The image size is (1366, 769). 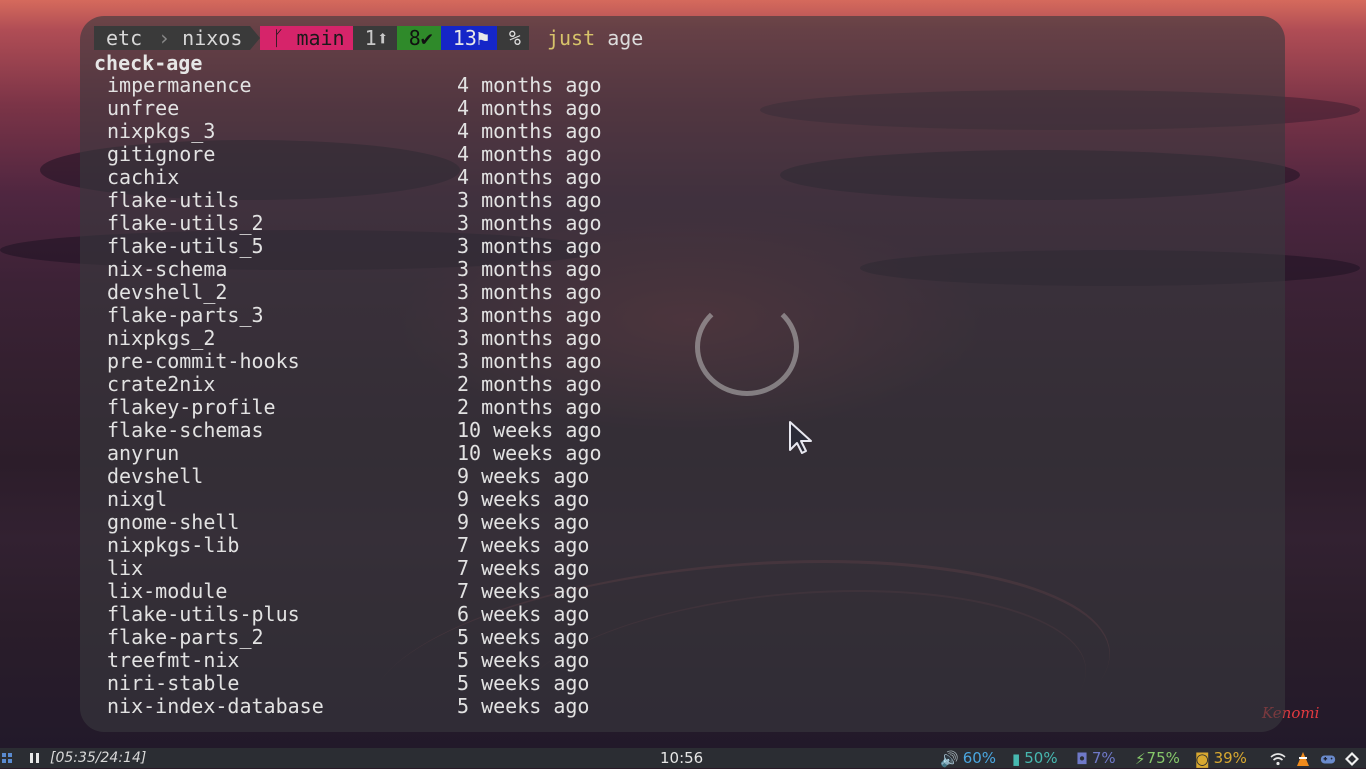 What do you see at coordinates (148, 63) in the screenshot?
I see `output-heading: check-age` at bounding box center [148, 63].